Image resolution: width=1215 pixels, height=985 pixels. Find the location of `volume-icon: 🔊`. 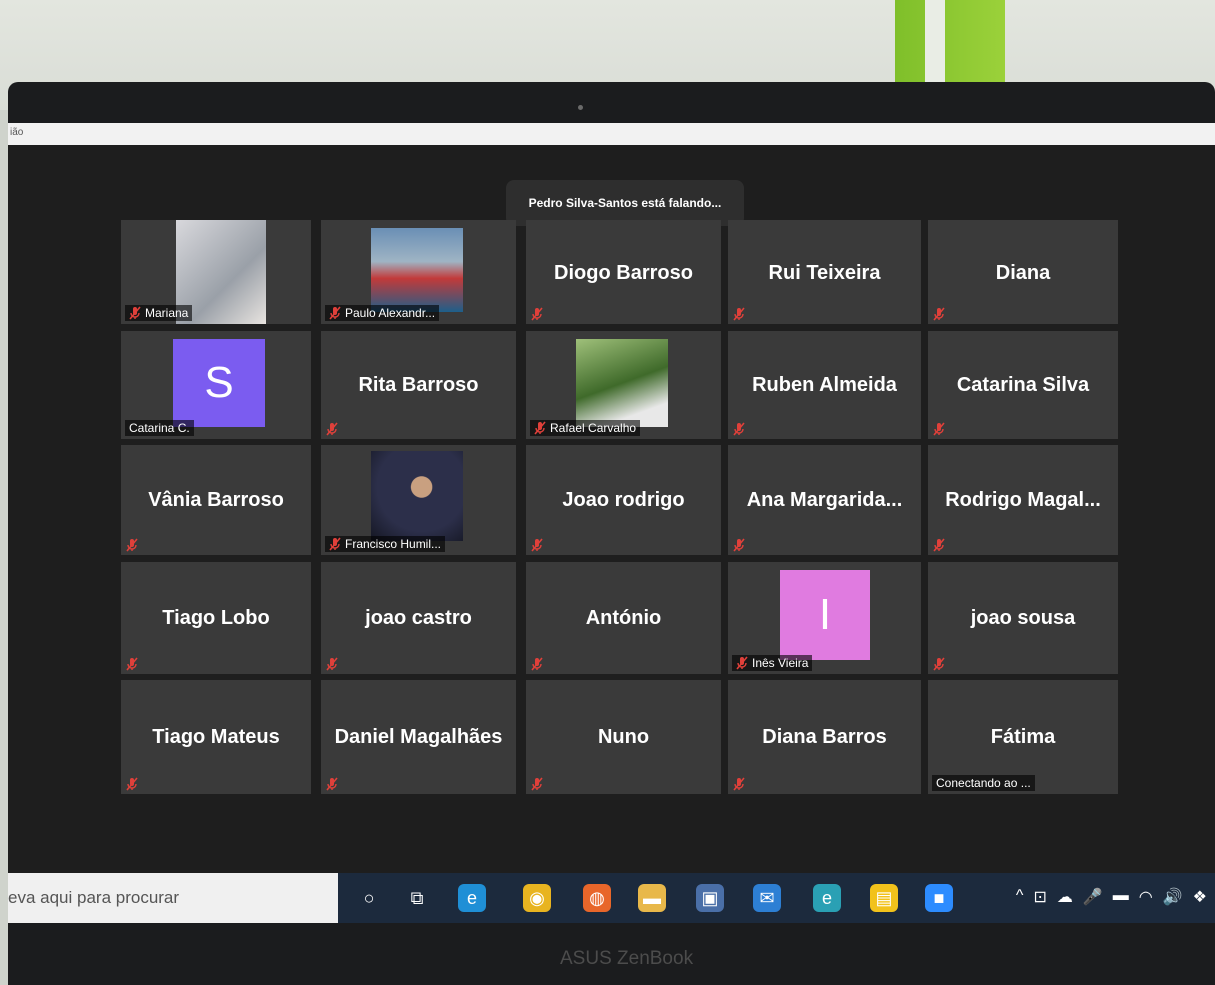

volume-icon: 🔊 is located at coordinates (1173, 897).